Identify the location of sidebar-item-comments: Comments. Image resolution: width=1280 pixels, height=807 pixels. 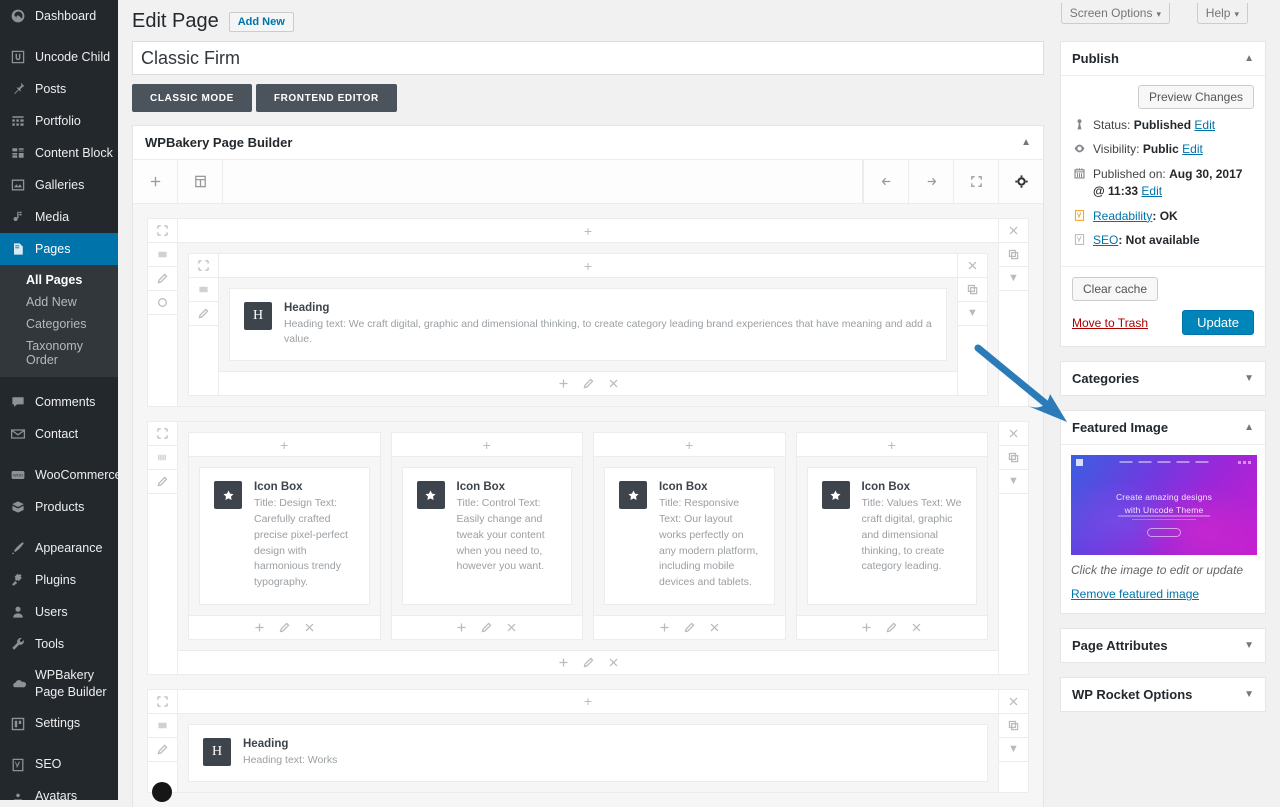
(59, 402).